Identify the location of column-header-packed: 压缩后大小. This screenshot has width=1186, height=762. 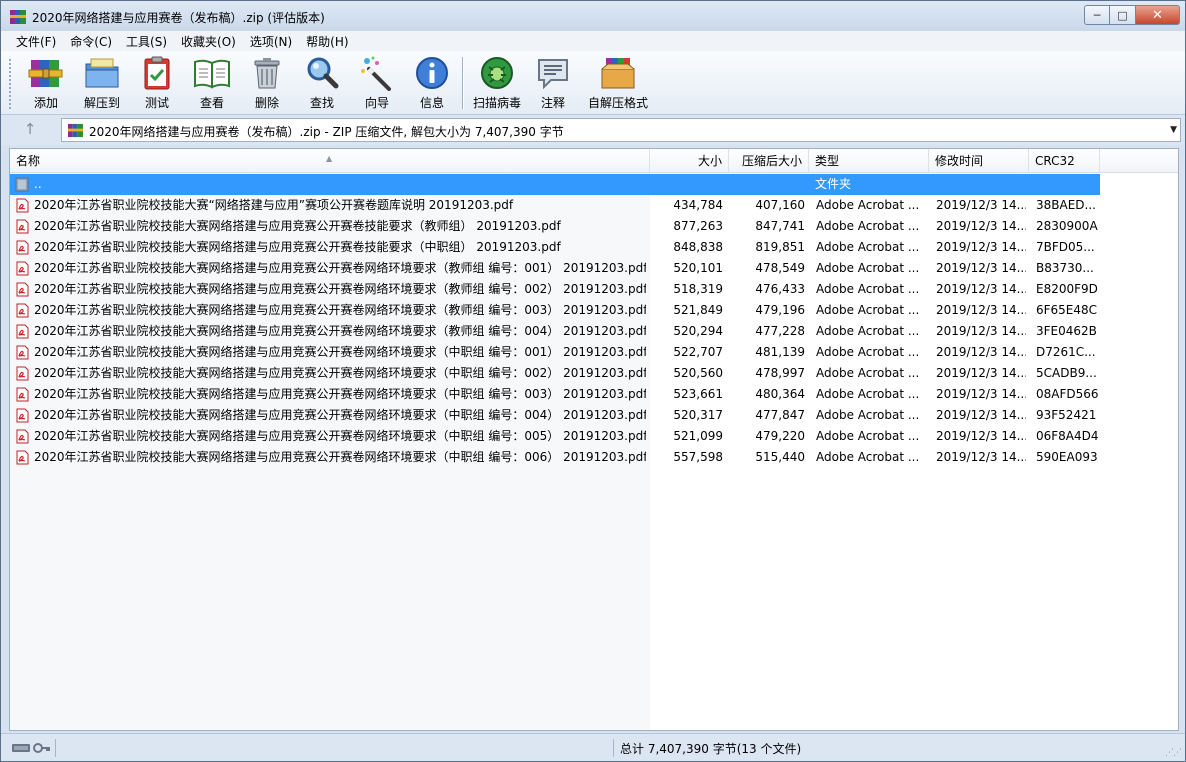
(769, 161).